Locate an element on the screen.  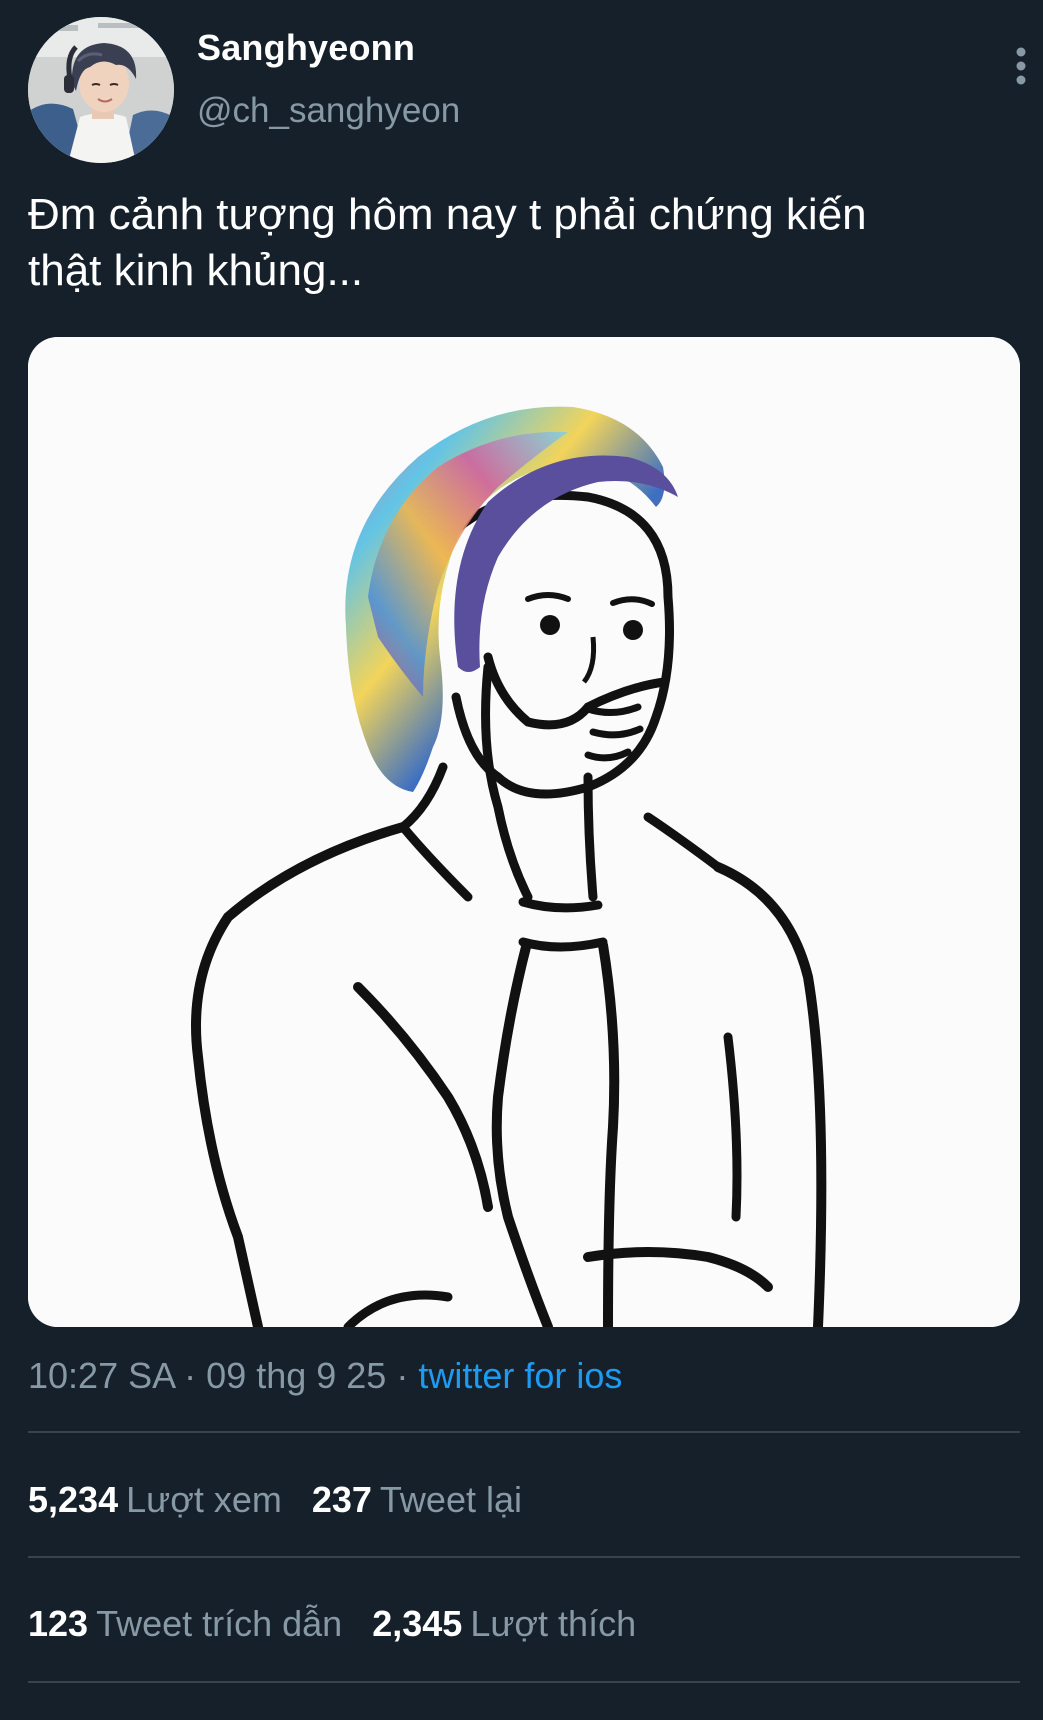
quotes-stat: 123 Tweet trích dẫn is located at coordinates (185, 1624).